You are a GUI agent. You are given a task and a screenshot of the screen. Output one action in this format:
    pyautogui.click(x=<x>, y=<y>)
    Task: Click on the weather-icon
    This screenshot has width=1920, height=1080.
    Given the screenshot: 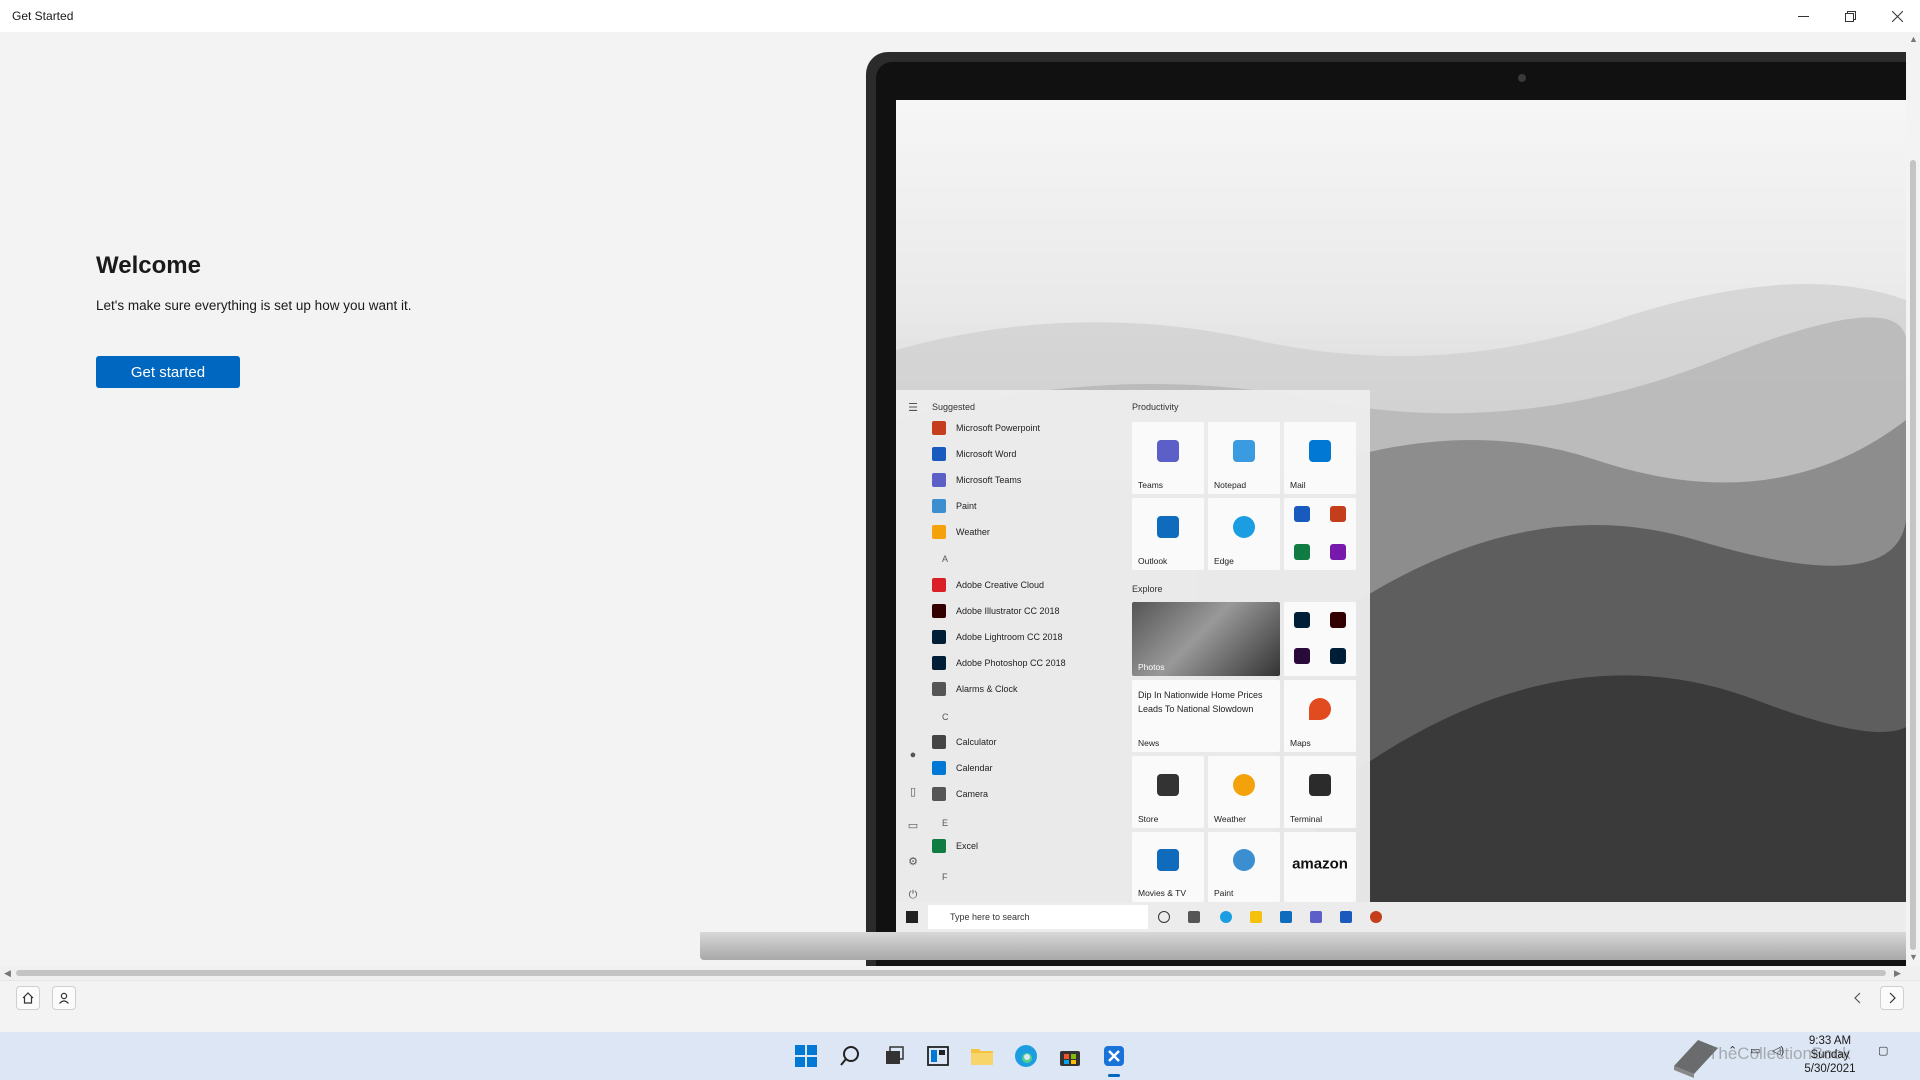 What is the action you would take?
    pyautogui.click(x=1244, y=784)
    